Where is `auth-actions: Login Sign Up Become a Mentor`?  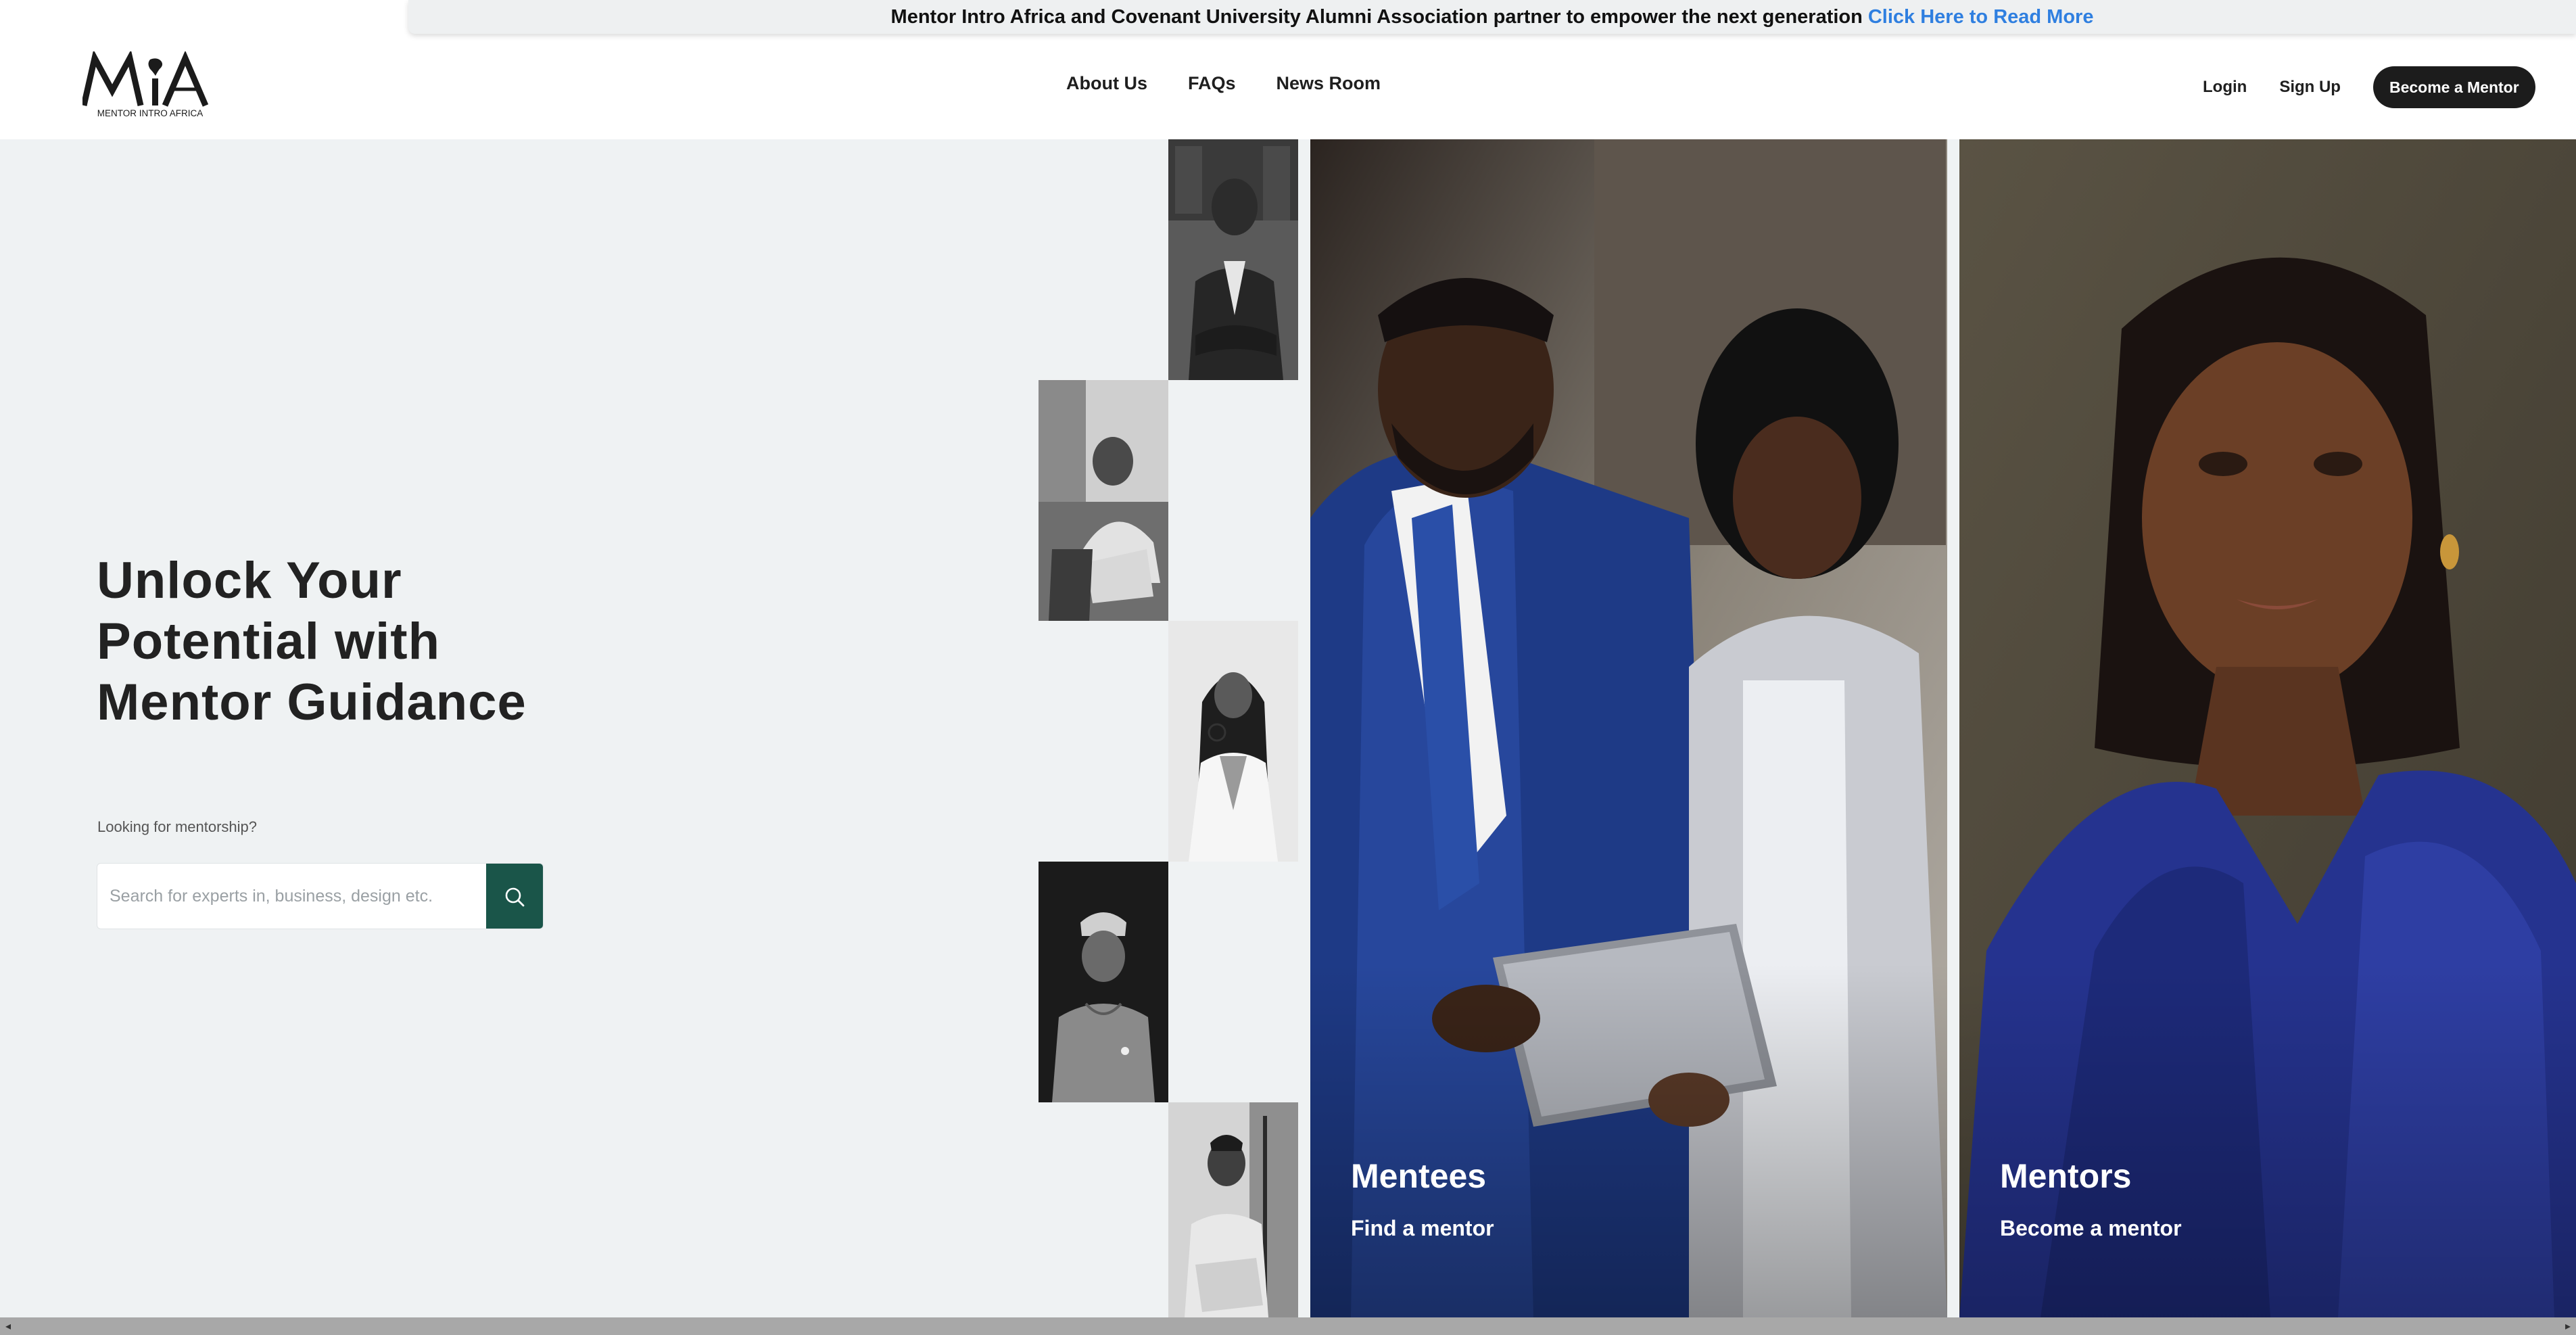
auth-actions: Login Sign Up Become a Mentor is located at coordinates (2369, 87).